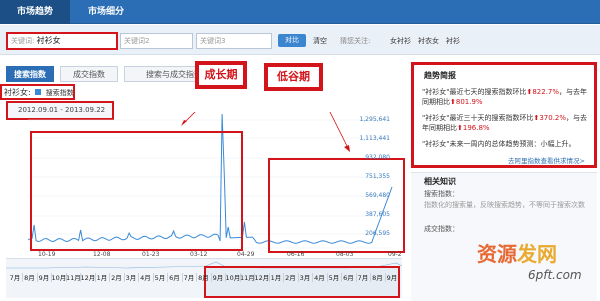  What do you see at coordinates (246, 254) in the screenshot?
I see `x-tick-5: 04-29` at bounding box center [246, 254].